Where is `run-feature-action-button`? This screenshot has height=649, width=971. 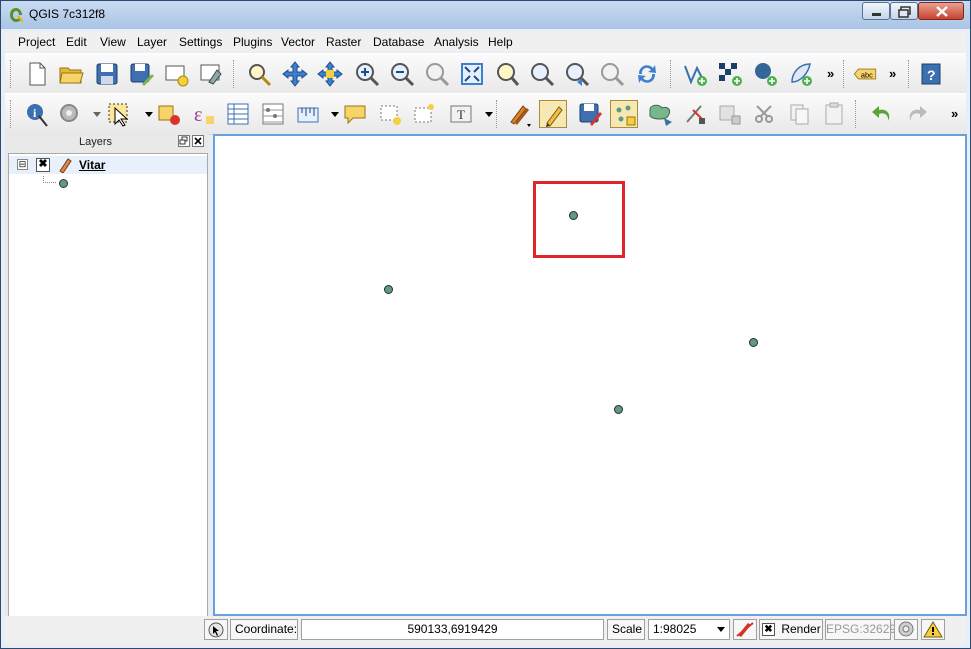 run-feature-action-button is located at coordinates (71, 114).